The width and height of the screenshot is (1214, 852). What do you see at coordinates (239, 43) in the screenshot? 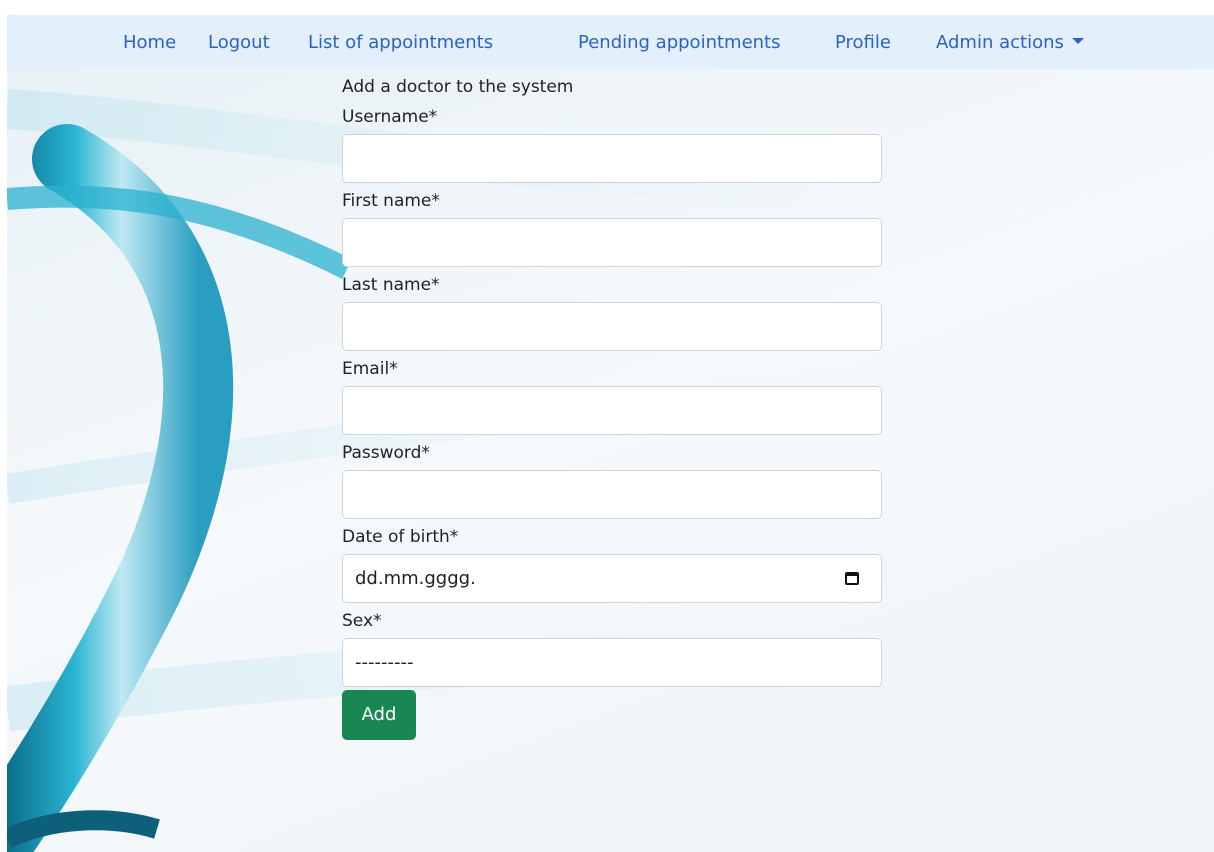
I see `nav-logout-link: Logout` at bounding box center [239, 43].